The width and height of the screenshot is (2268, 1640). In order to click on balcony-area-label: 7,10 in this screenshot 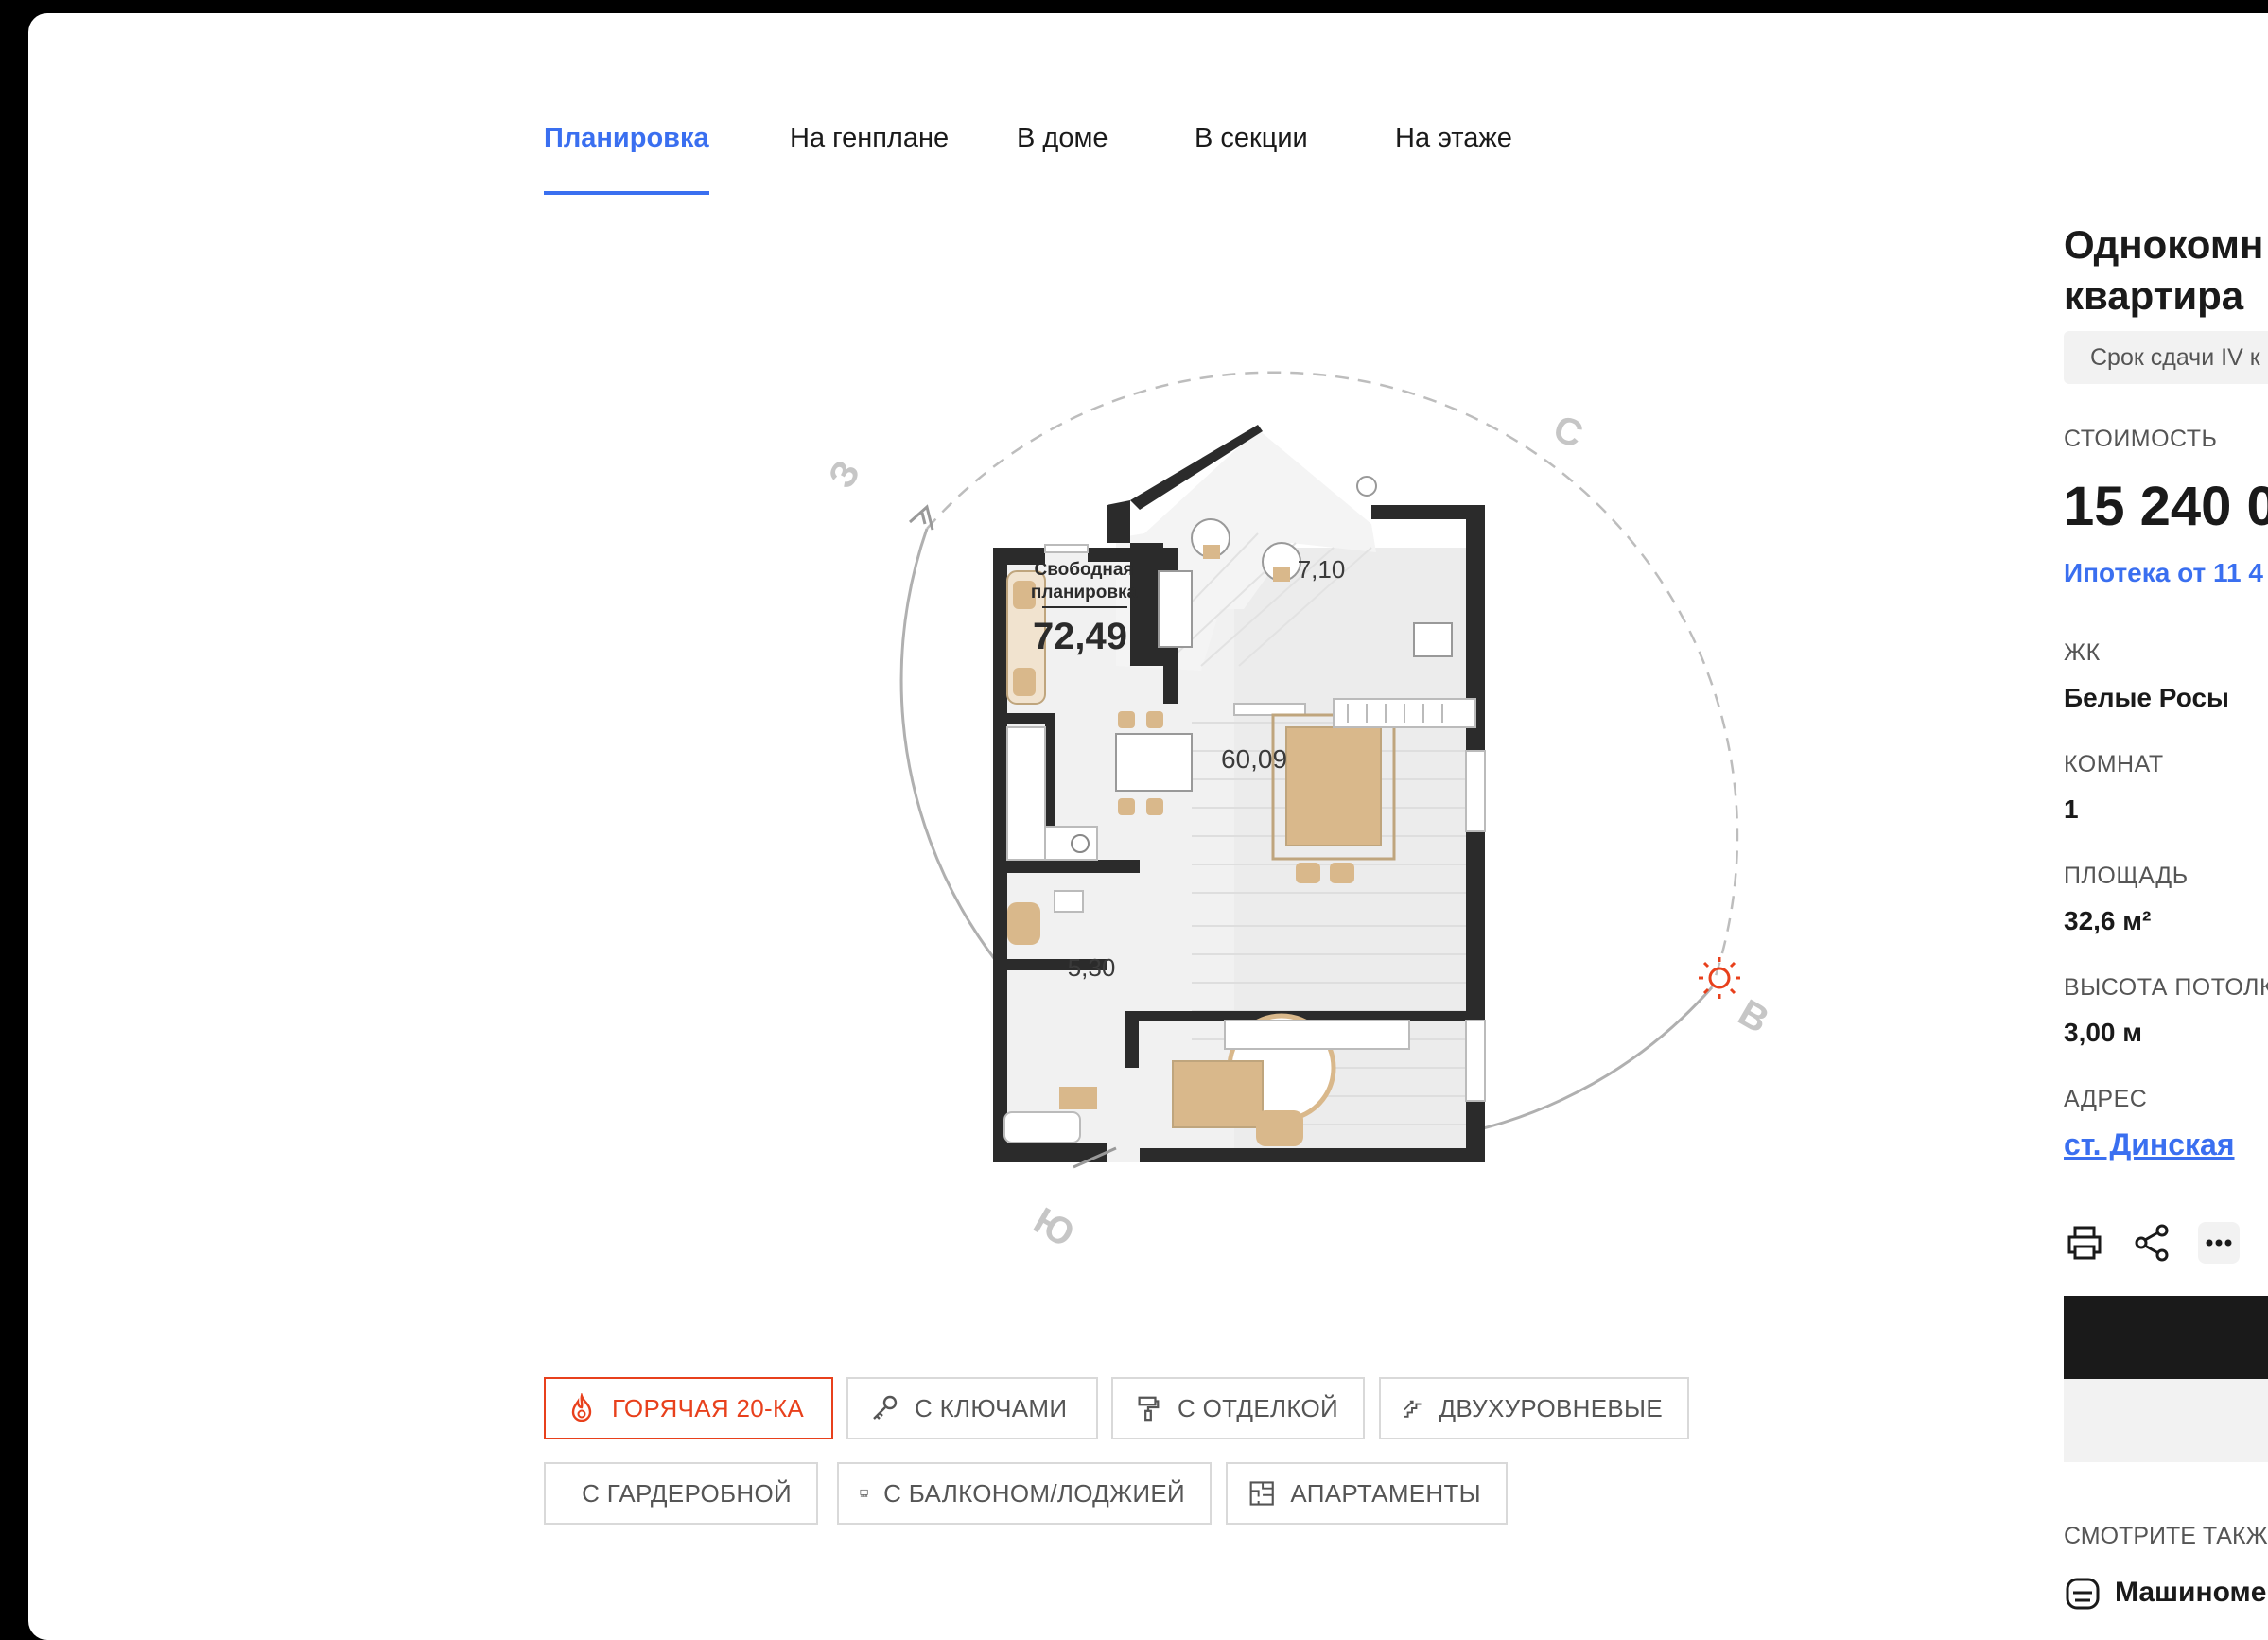, I will do `click(1322, 569)`.